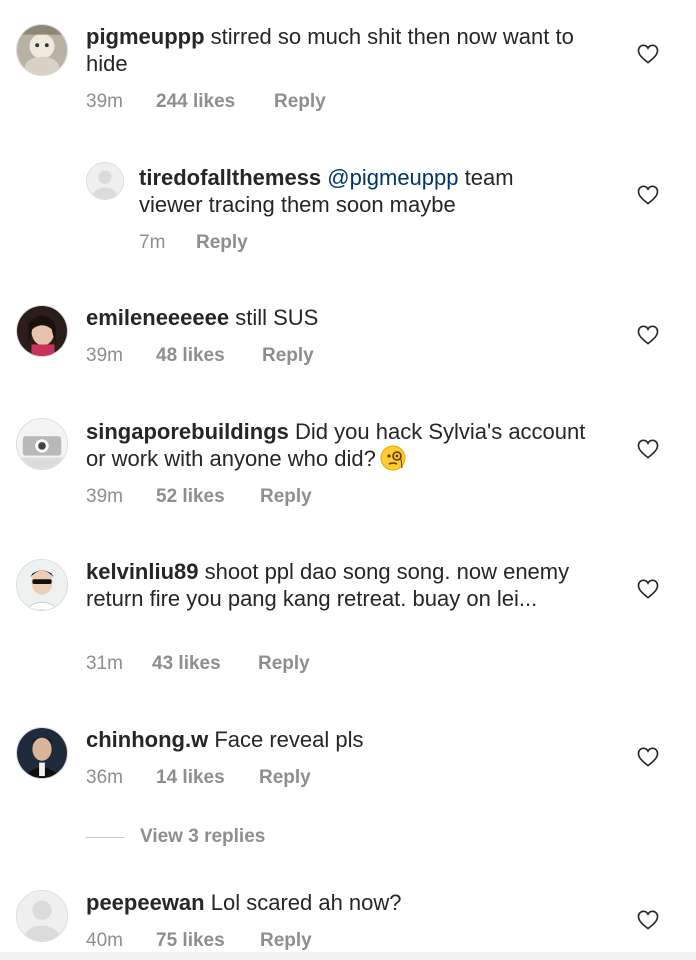 The width and height of the screenshot is (696, 960). Describe the element at coordinates (289, 739) in the screenshot. I see `comment-body: Face reveal pls` at that location.